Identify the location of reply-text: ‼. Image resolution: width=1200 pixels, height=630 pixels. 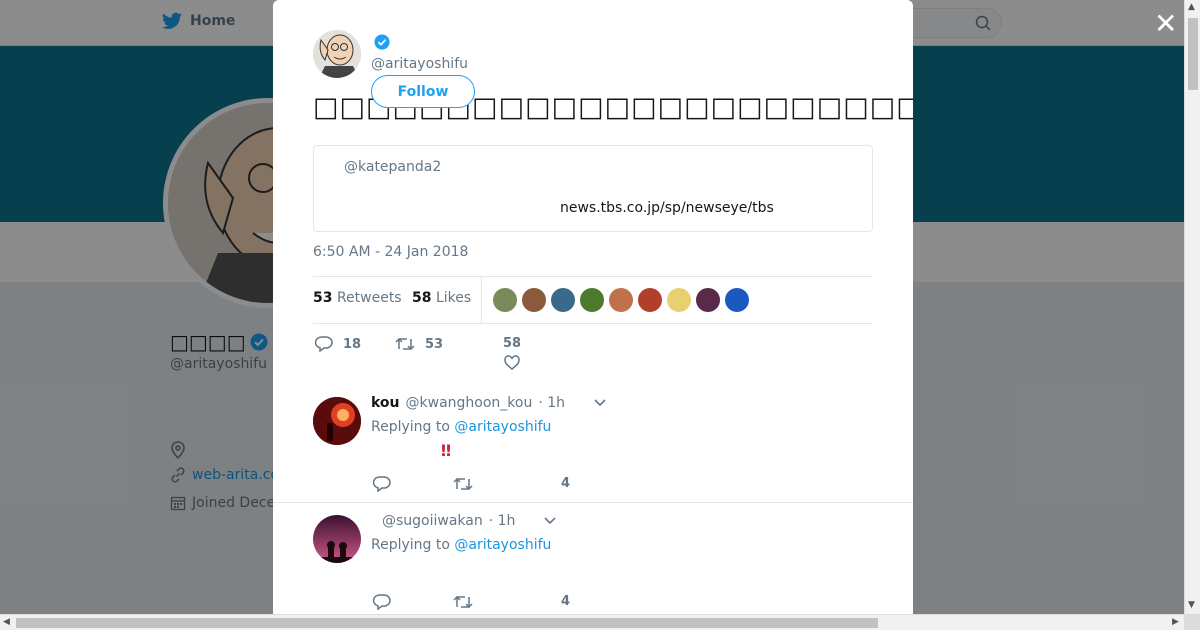
(446, 450).